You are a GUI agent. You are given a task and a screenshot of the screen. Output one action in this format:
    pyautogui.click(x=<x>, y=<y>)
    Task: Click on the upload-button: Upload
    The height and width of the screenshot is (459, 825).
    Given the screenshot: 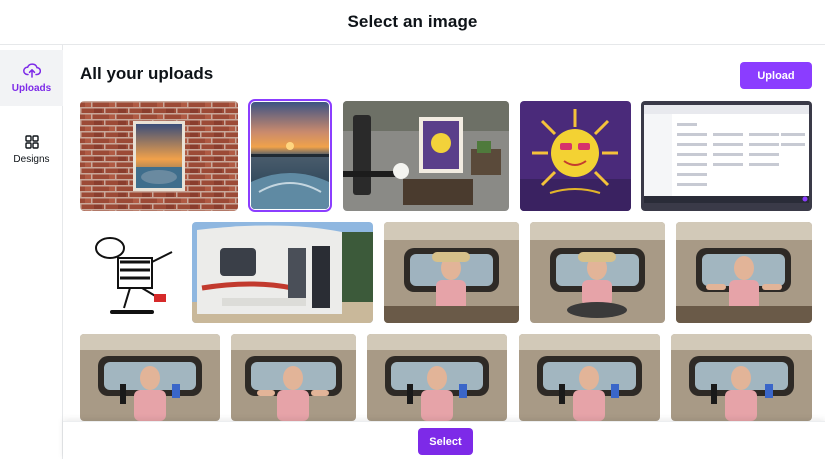 What is the action you would take?
    pyautogui.click(x=776, y=75)
    